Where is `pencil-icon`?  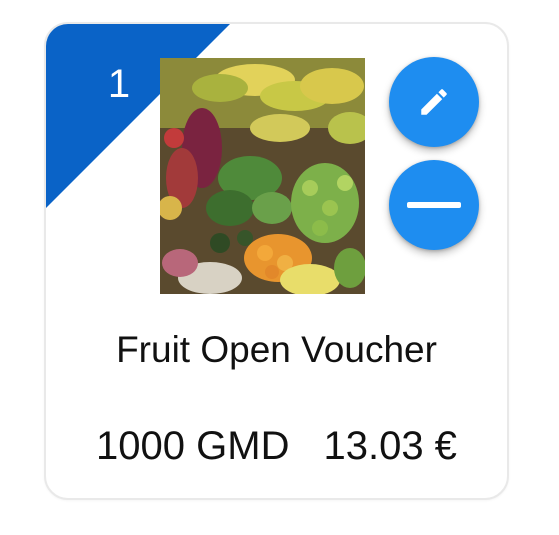 pencil-icon is located at coordinates (434, 102).